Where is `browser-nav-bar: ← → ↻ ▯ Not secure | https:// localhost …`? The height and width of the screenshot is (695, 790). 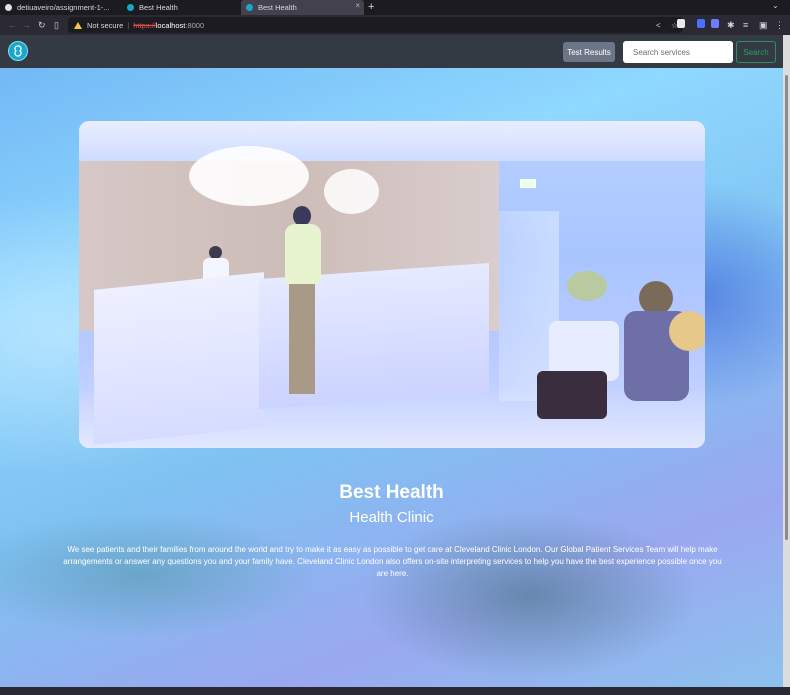 browser-nav-bar: ← → ↻ ▯ Not secure | https:// localhost … is located at coordinates (395, 25).